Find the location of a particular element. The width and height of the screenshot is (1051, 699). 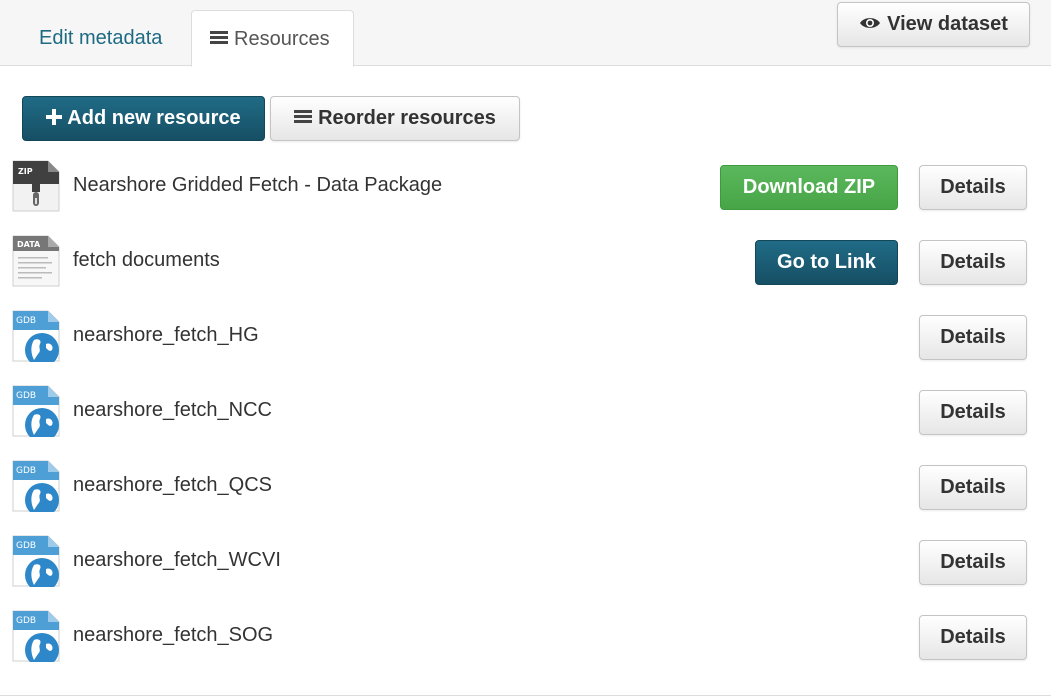

tab-resources: Resources is located at coordinates (272, 38).